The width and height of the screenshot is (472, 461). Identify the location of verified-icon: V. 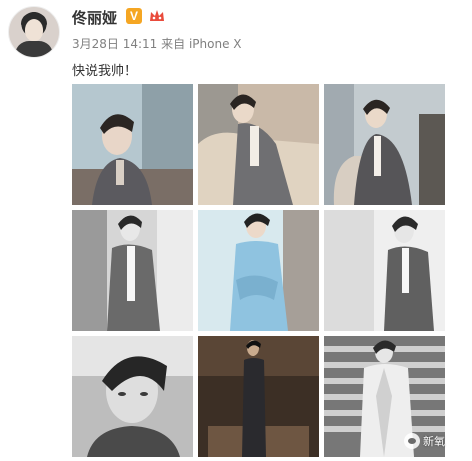
(134, 16).